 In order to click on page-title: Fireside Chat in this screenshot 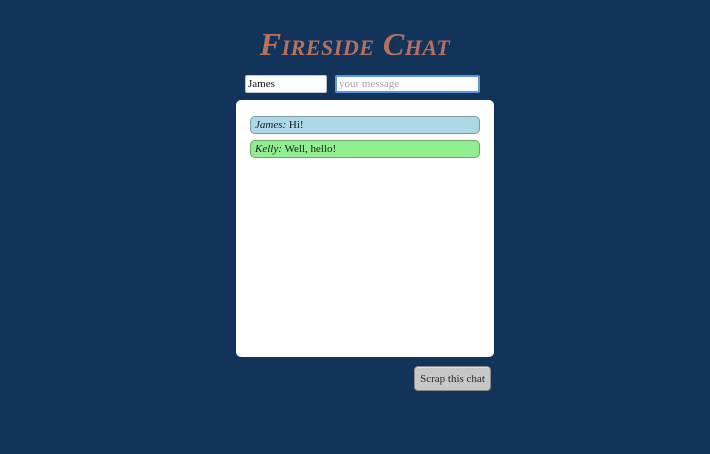, I will do `click(355, 44)`.